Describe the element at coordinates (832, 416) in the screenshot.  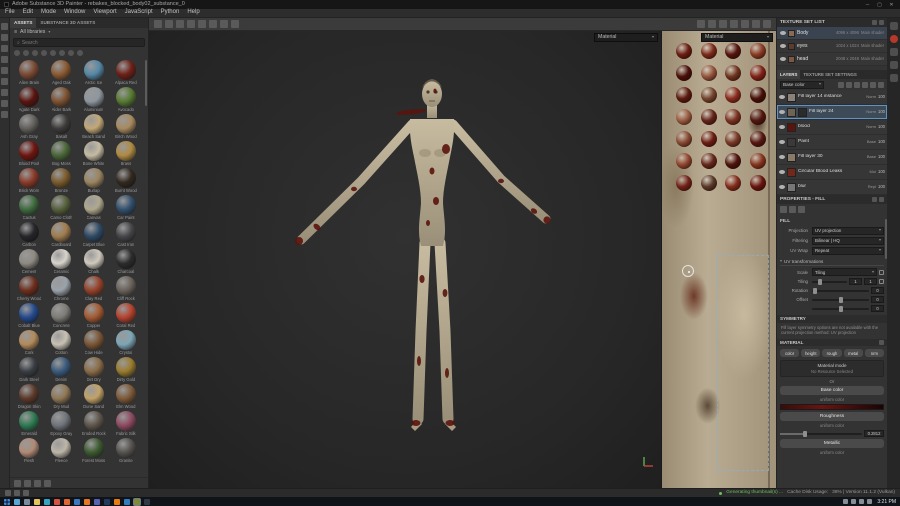
I see `roughness-button: Roughness` at that location.